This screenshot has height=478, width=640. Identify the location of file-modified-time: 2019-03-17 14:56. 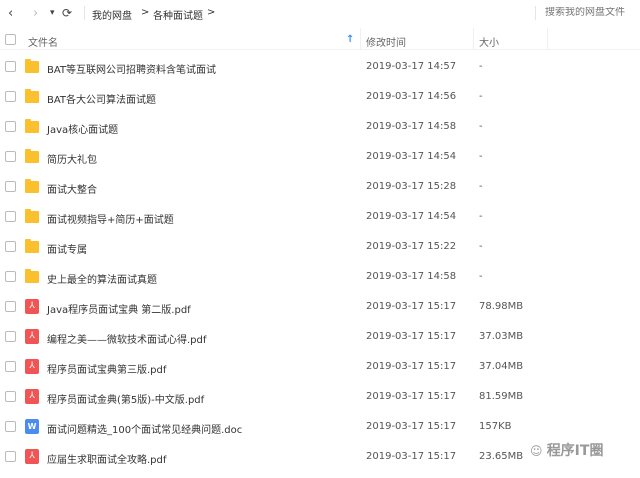
(411, 96).